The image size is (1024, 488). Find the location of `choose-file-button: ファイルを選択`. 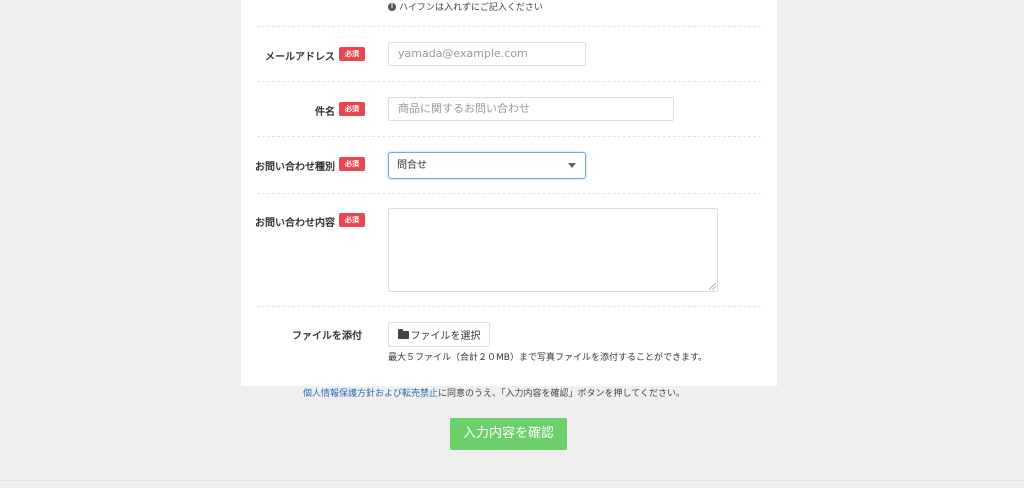

choose-file-button: ファイルを選択 is located at coordinates (439, 334).